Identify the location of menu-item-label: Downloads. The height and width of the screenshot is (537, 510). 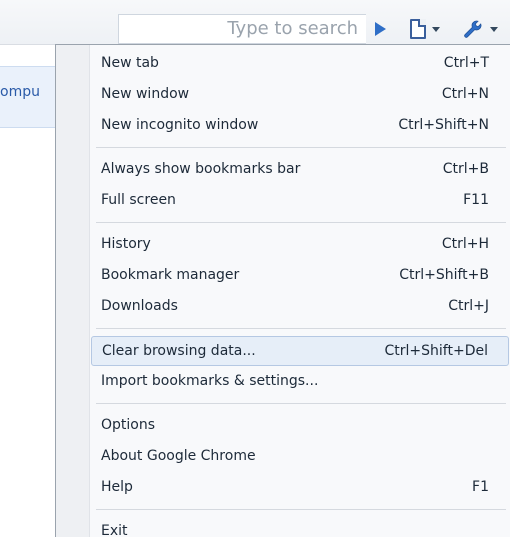
(139, 306).